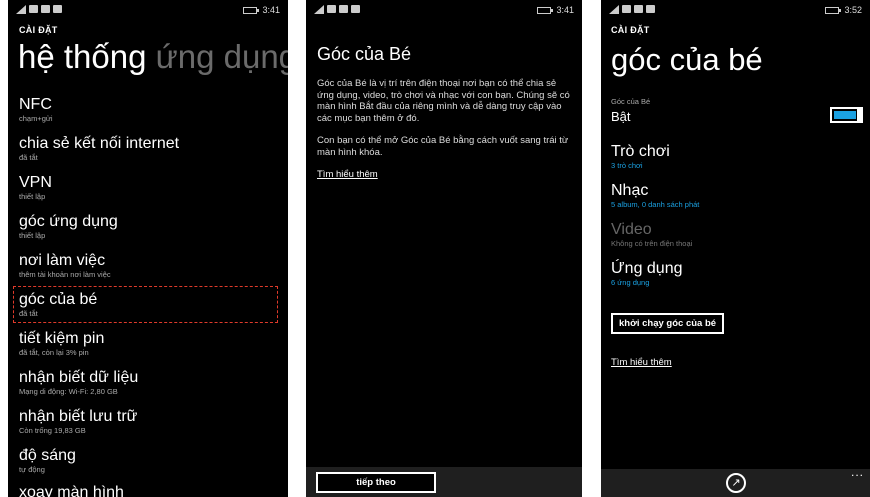 This screenshot has width=870, height=497. Describe the element at coordinates (735, 11) in the screenshot. I see `status-bar: 3:52` at that location.